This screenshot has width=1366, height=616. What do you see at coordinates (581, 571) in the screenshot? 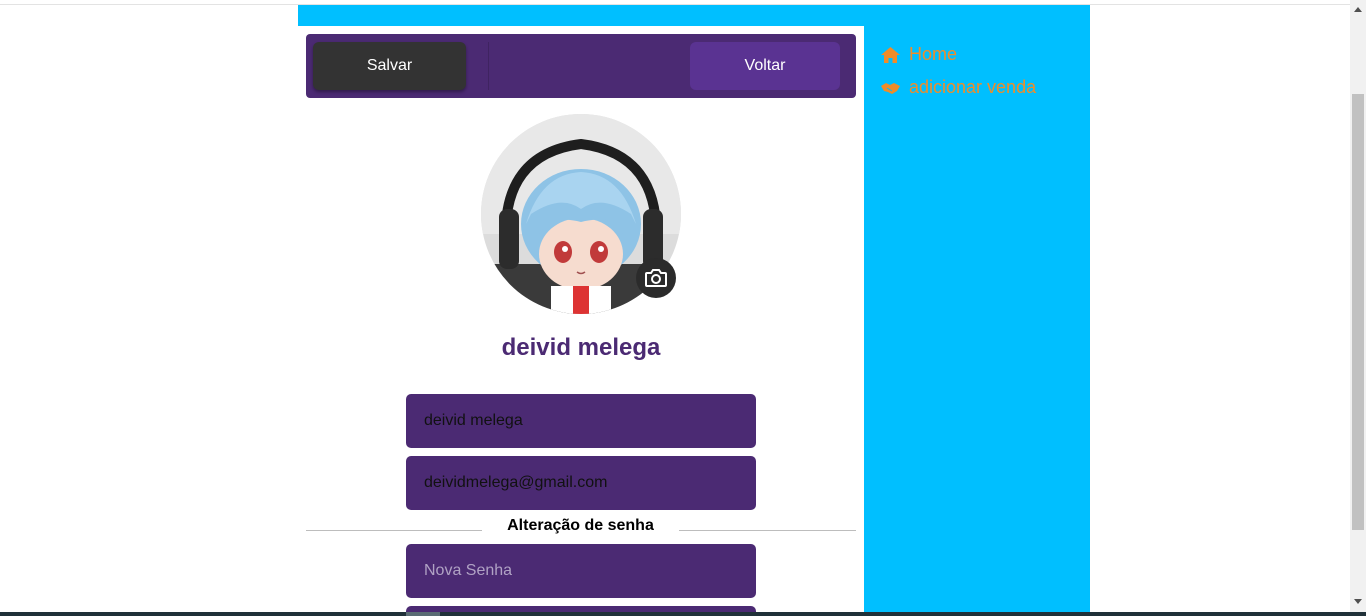
I see `new-password-field` at bounding box center [581, 571].